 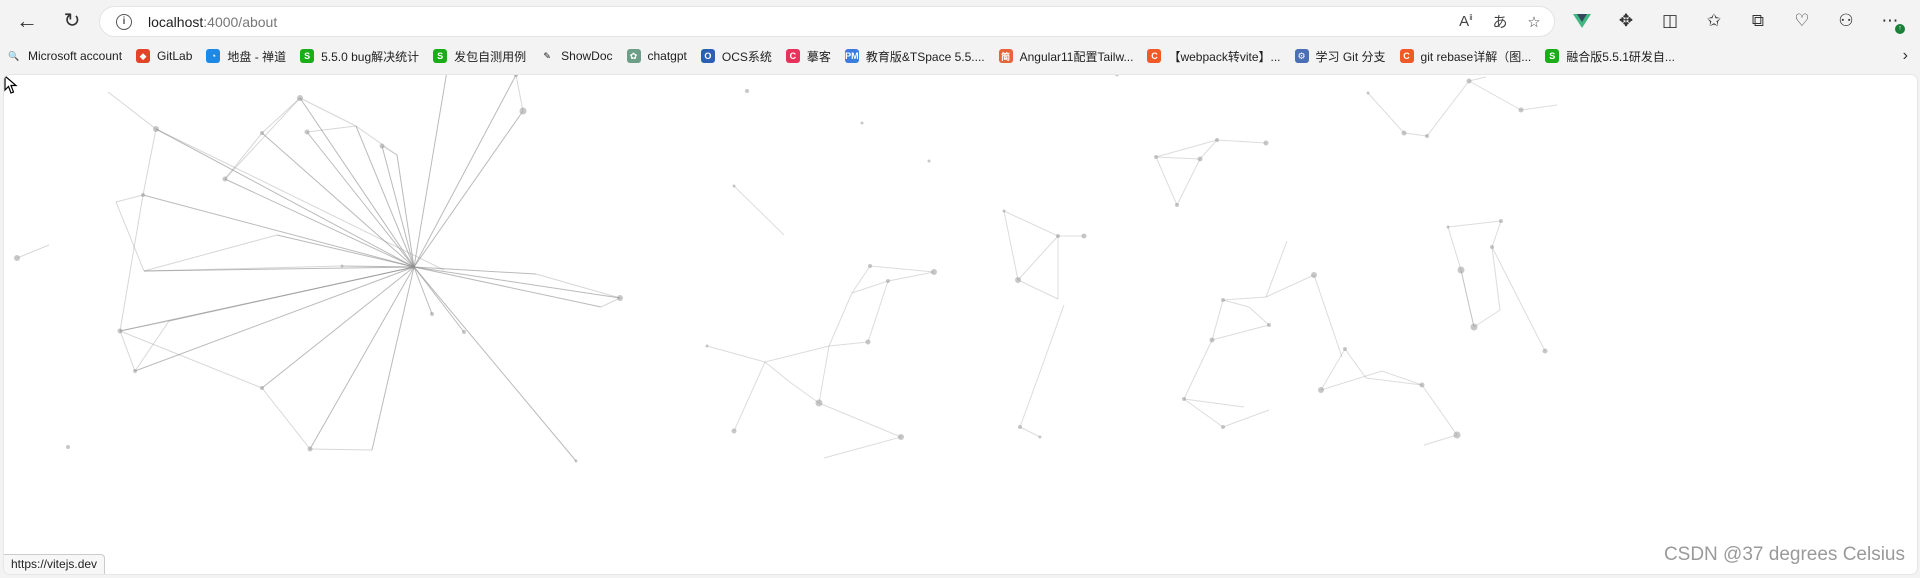 I want to click on address-bar: i localhost:4000/about Aⅱ あ ☆, so click(x=827, y=21).